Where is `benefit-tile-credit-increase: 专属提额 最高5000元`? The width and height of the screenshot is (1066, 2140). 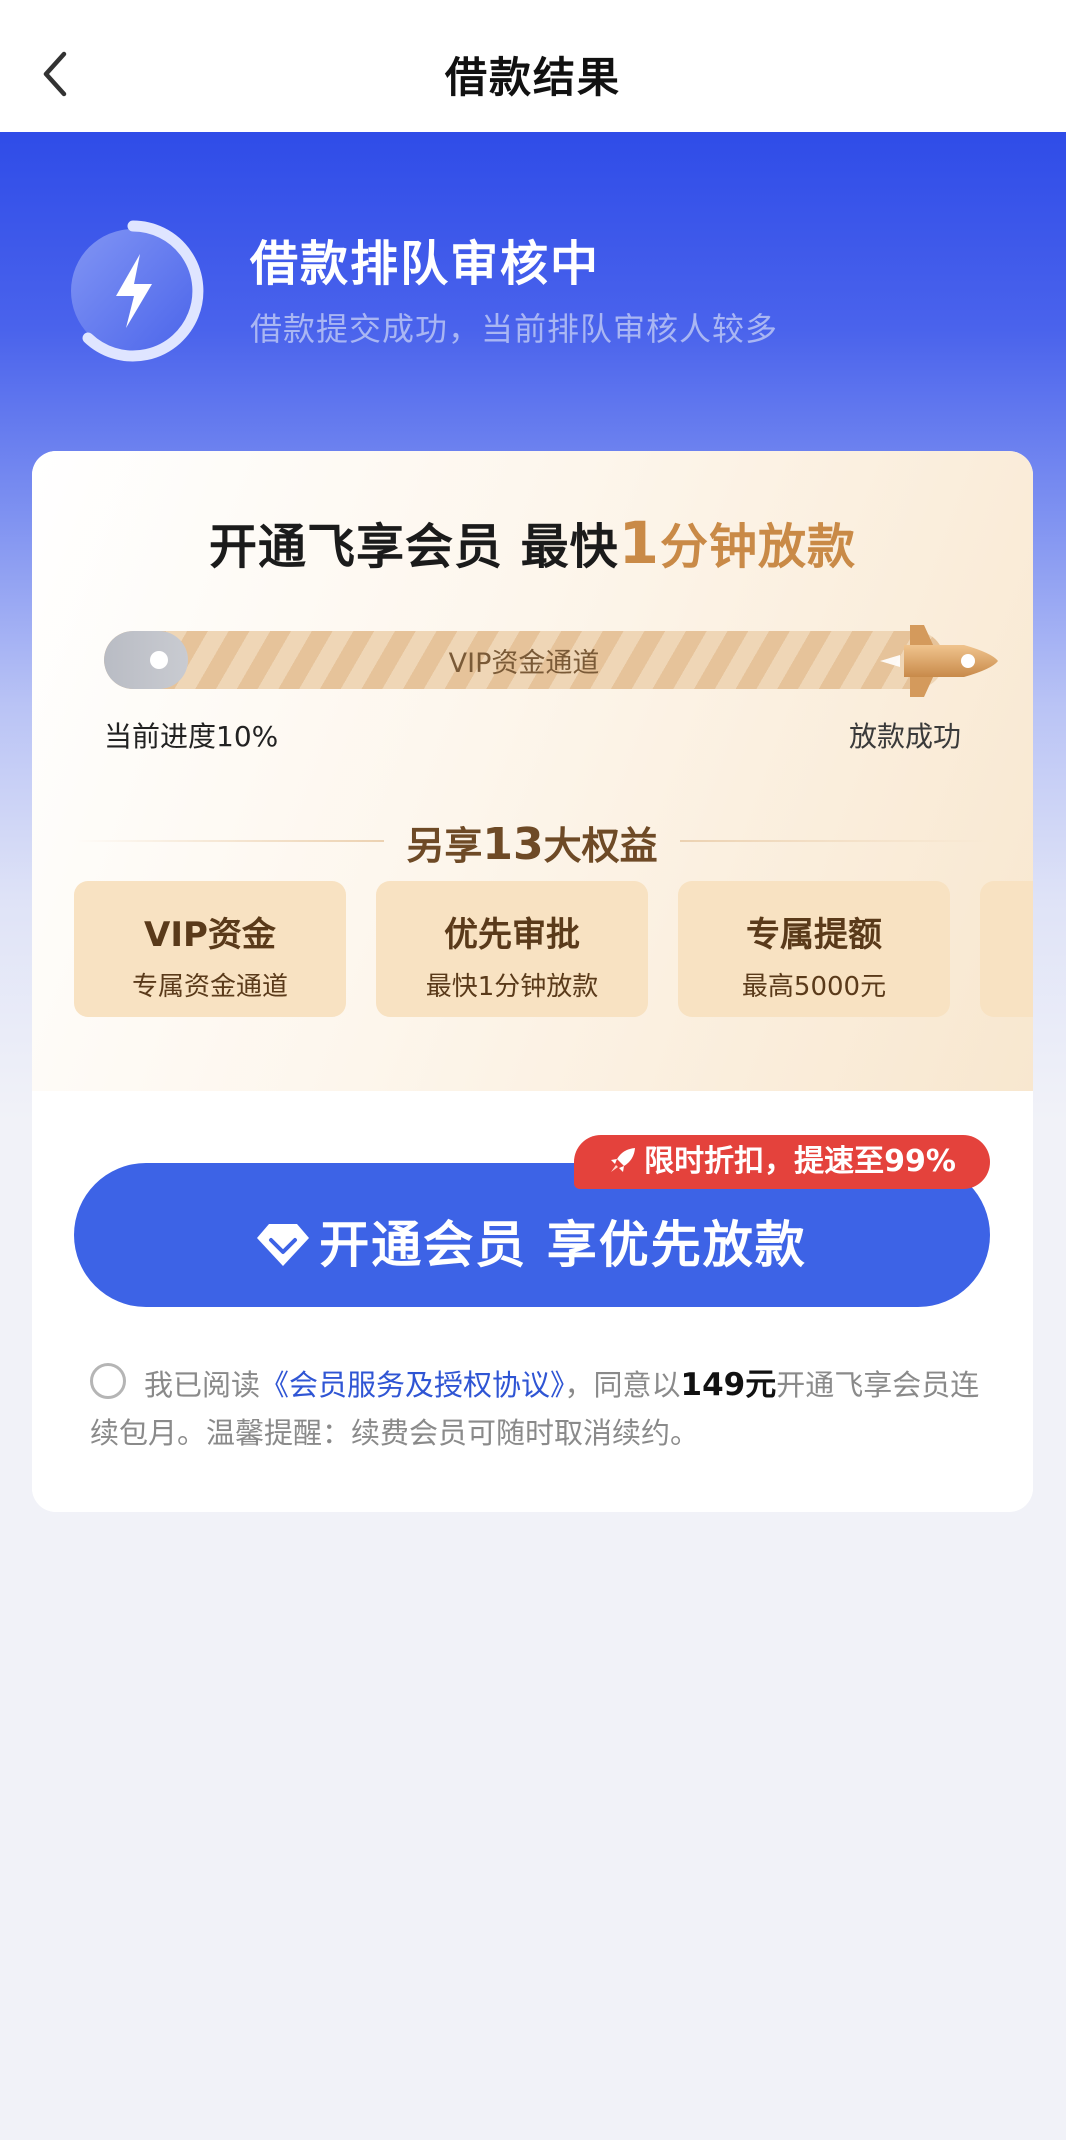
benefit-tile-credit-increase: 专属提额 最高5000元 is located at coordinates (814, 949).